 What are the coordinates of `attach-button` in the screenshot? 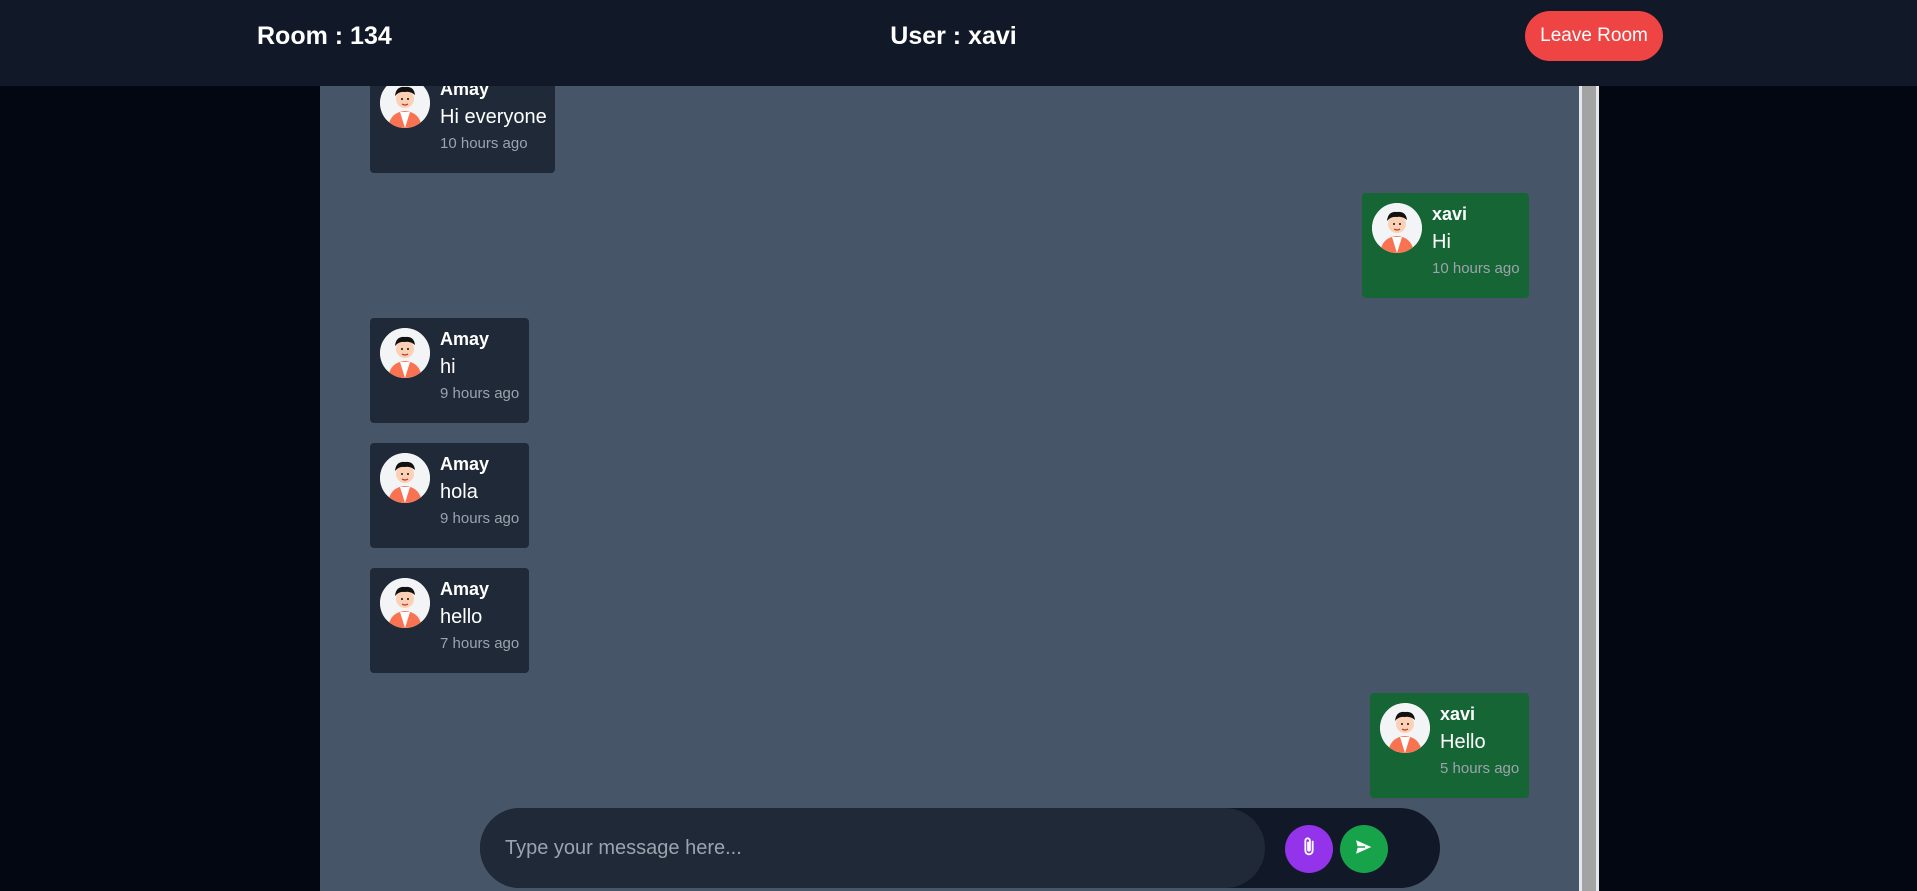 It's located at (1309, 849).